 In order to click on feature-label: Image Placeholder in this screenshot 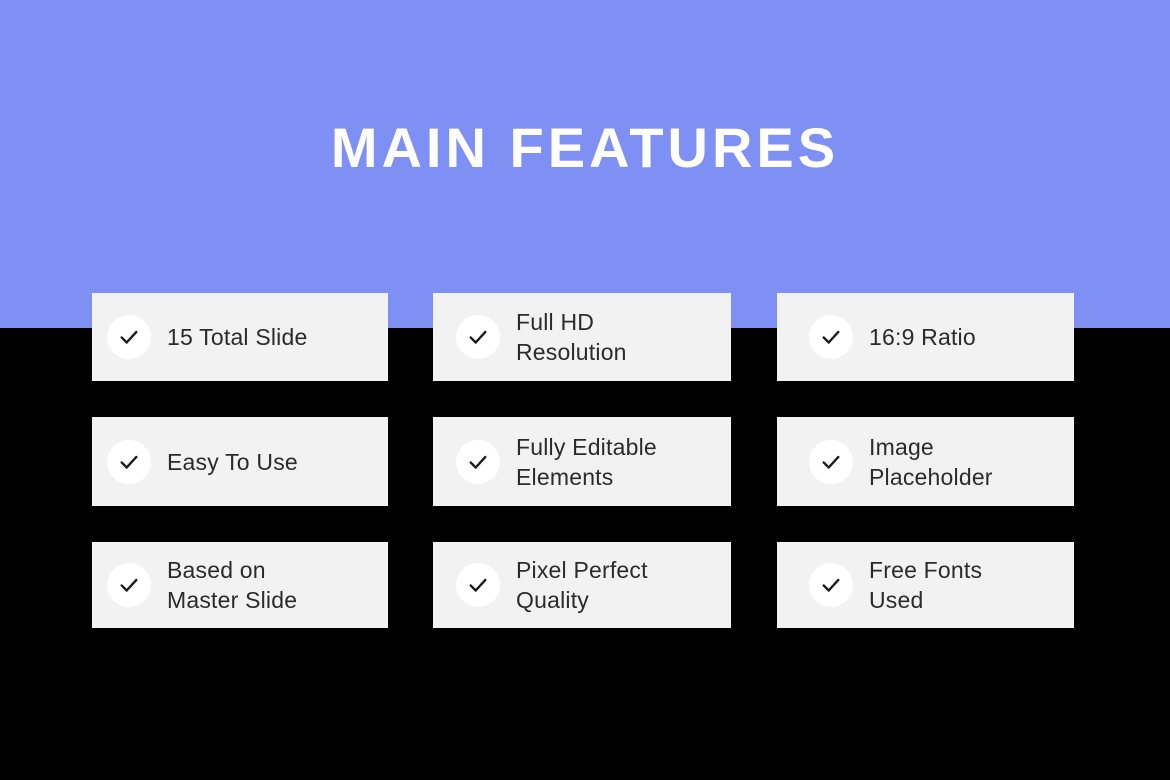, I will do `click(931, 462)`.